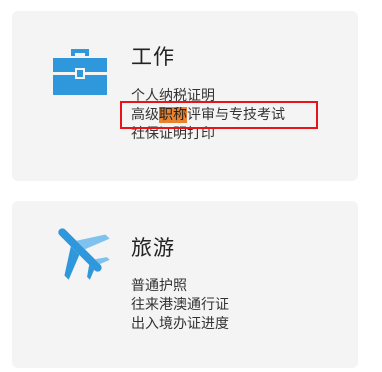 This screenshot has width=382, height=372. What do you see at coordinates (145, 115) in the screenshot?
I see `link-text-before: 高级` at bounding box center [145, 115].